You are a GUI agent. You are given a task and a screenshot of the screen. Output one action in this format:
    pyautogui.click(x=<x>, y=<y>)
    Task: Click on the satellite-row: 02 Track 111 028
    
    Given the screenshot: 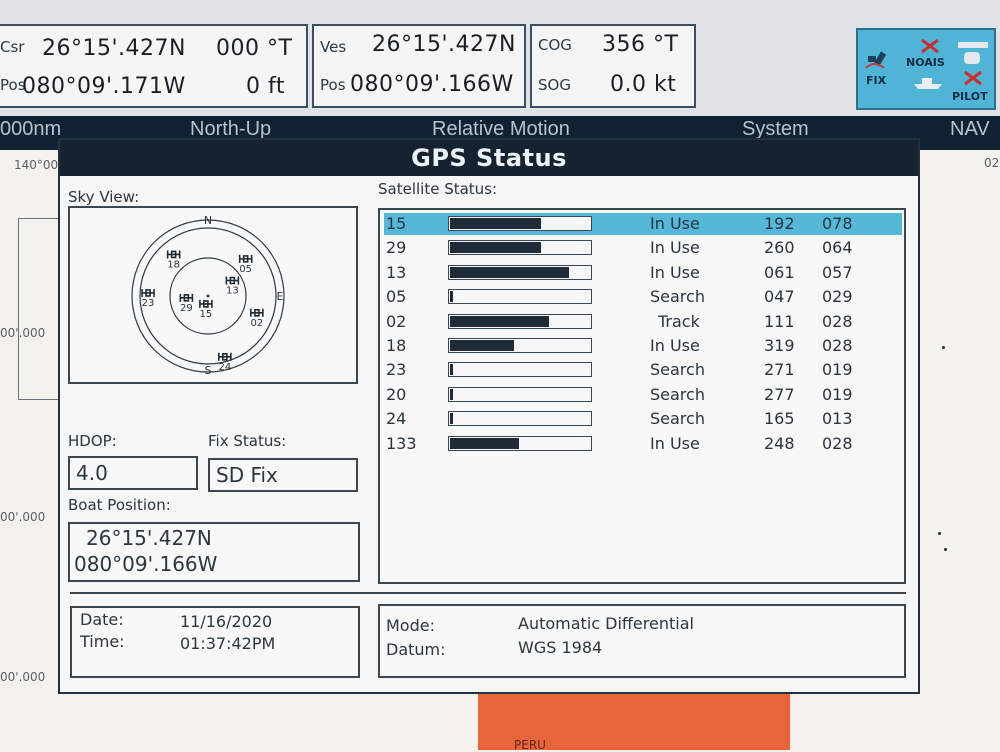 What is the action you would take?
    pyautogui.click(x=643, y=322)
    